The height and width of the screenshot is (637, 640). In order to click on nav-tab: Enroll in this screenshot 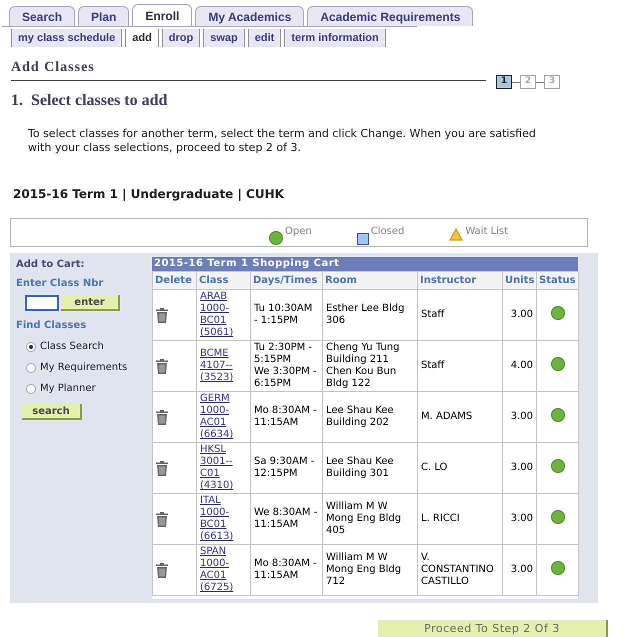, I will do `click(162, 15)`.